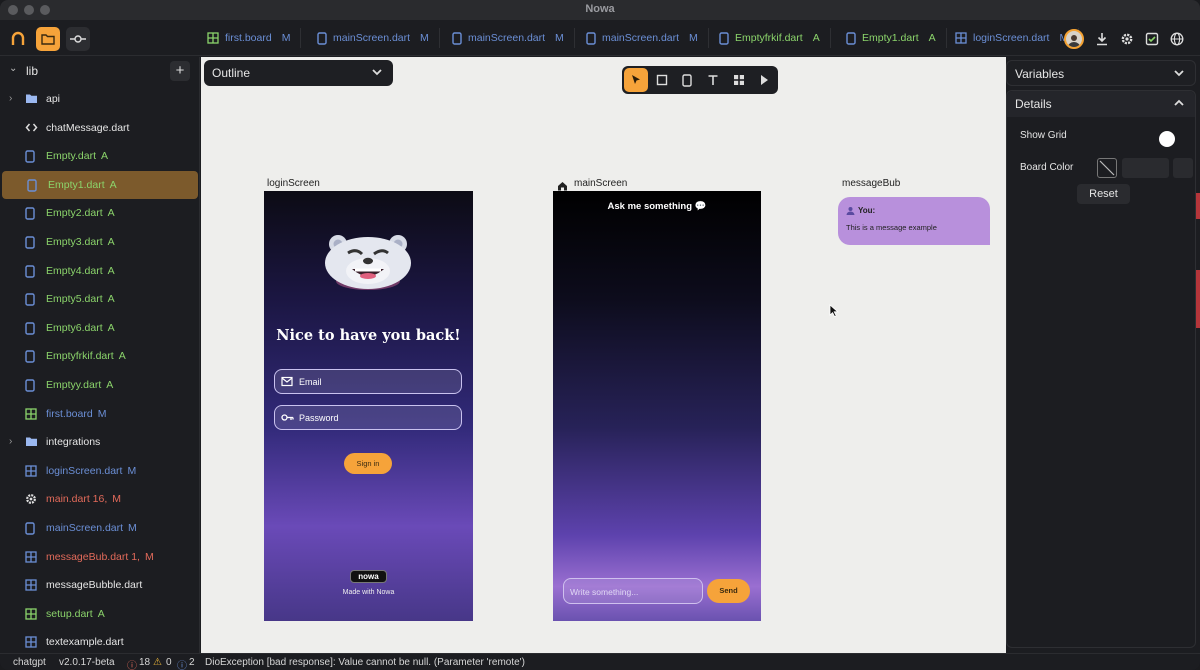  I want to click on frame-label-login: loginScreen, so click(293, 183).